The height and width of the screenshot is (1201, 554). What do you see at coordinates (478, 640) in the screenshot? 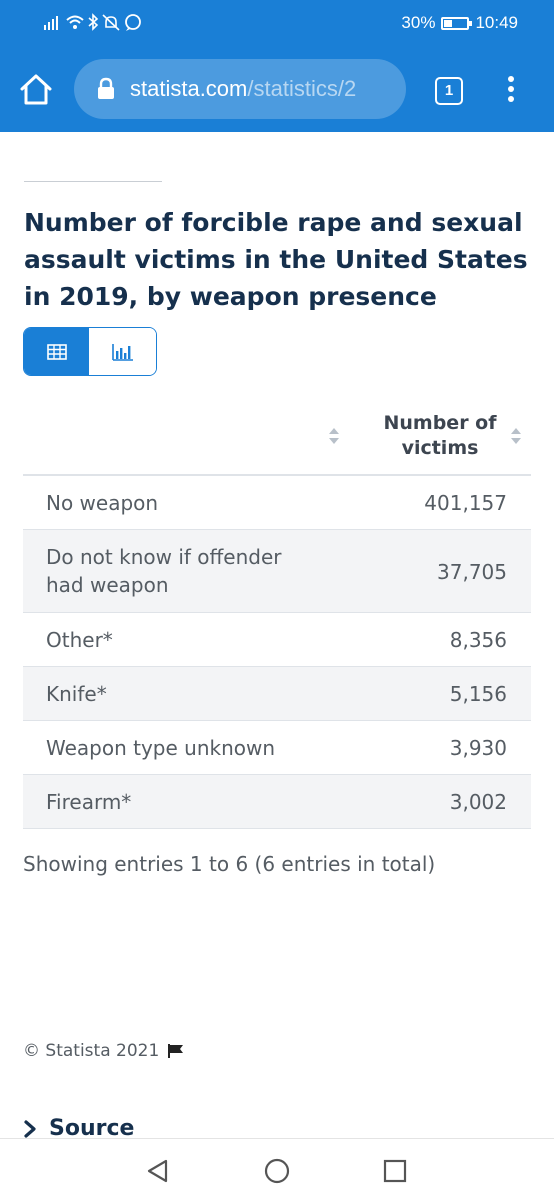
I see `row-value: 8,356` at bounding box center [478, 640].